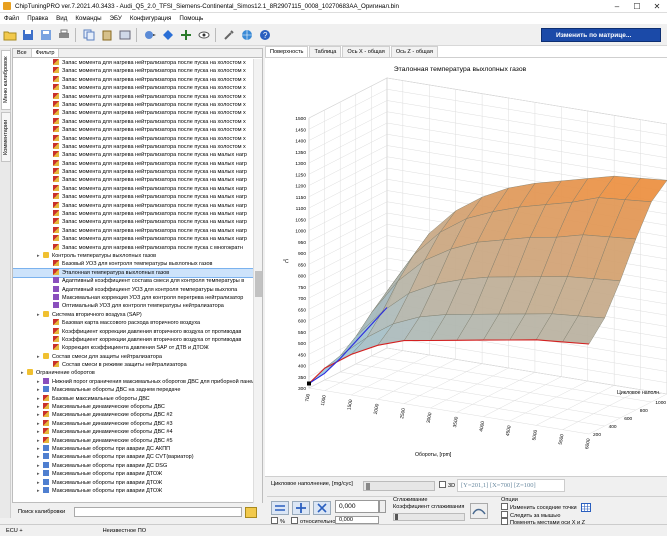  What do you see at coordinates (479, 511) in the screenshot?
I see `smooth-apply-button` at bounding box center [479, 511].